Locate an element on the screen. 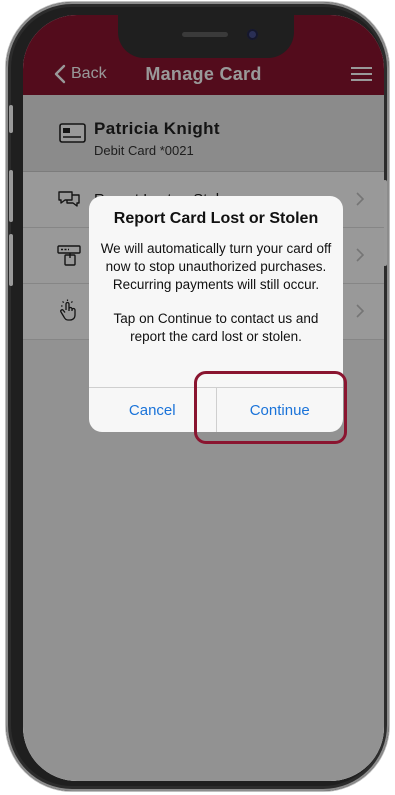 The width and height of the screenshot is (395, 795). speaker-grille is located at coordinates (205, 34).